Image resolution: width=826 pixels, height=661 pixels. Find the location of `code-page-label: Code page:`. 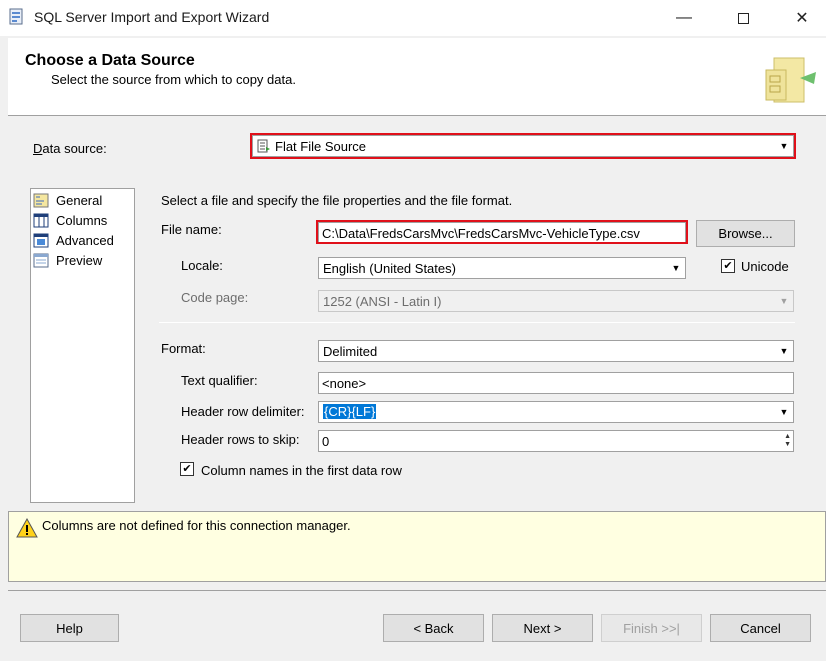

code-page-label: Code page: is located at coordinates (215, 297).